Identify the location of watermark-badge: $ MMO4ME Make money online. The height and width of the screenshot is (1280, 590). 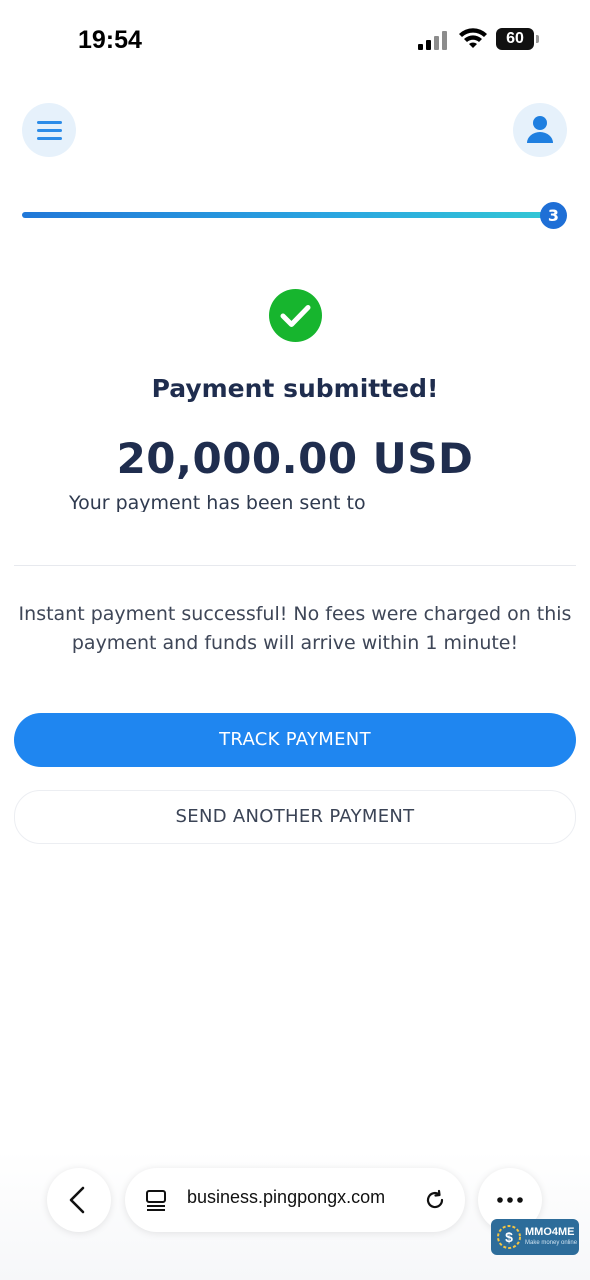
(535, 1237).